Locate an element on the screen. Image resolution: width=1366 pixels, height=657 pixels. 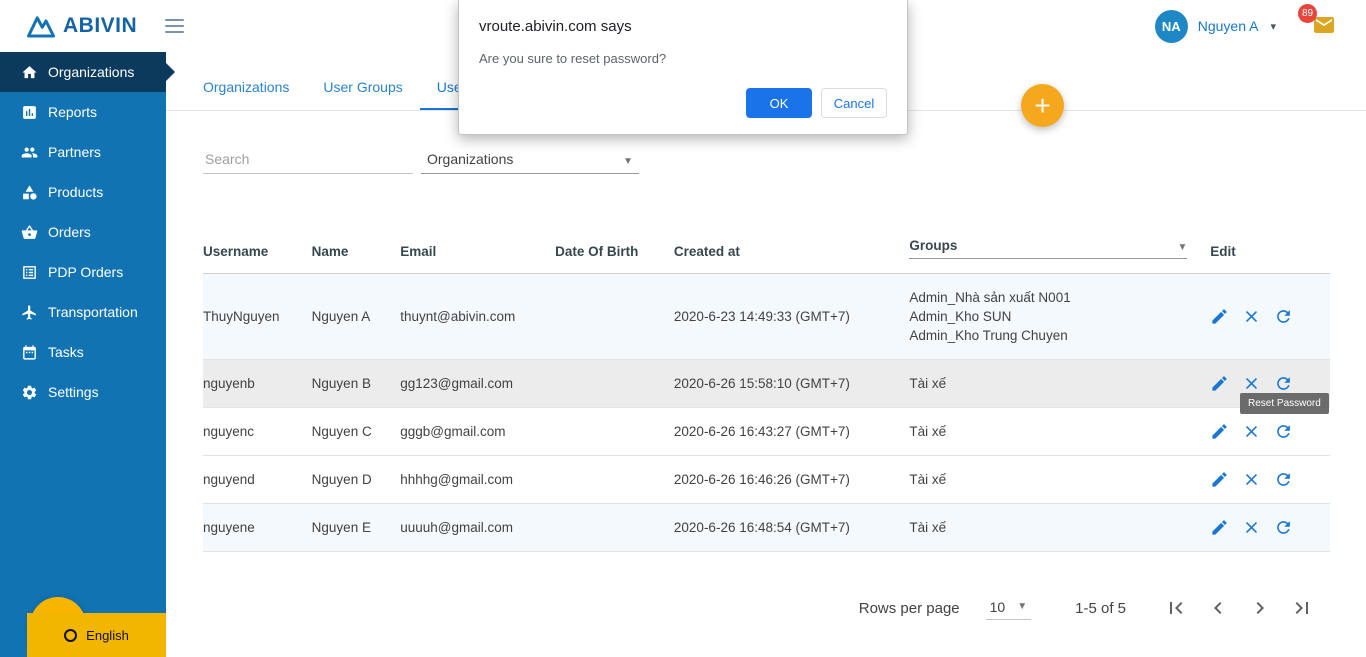
sidebar-item-label: Organizations is located at coordinates (91, 72).